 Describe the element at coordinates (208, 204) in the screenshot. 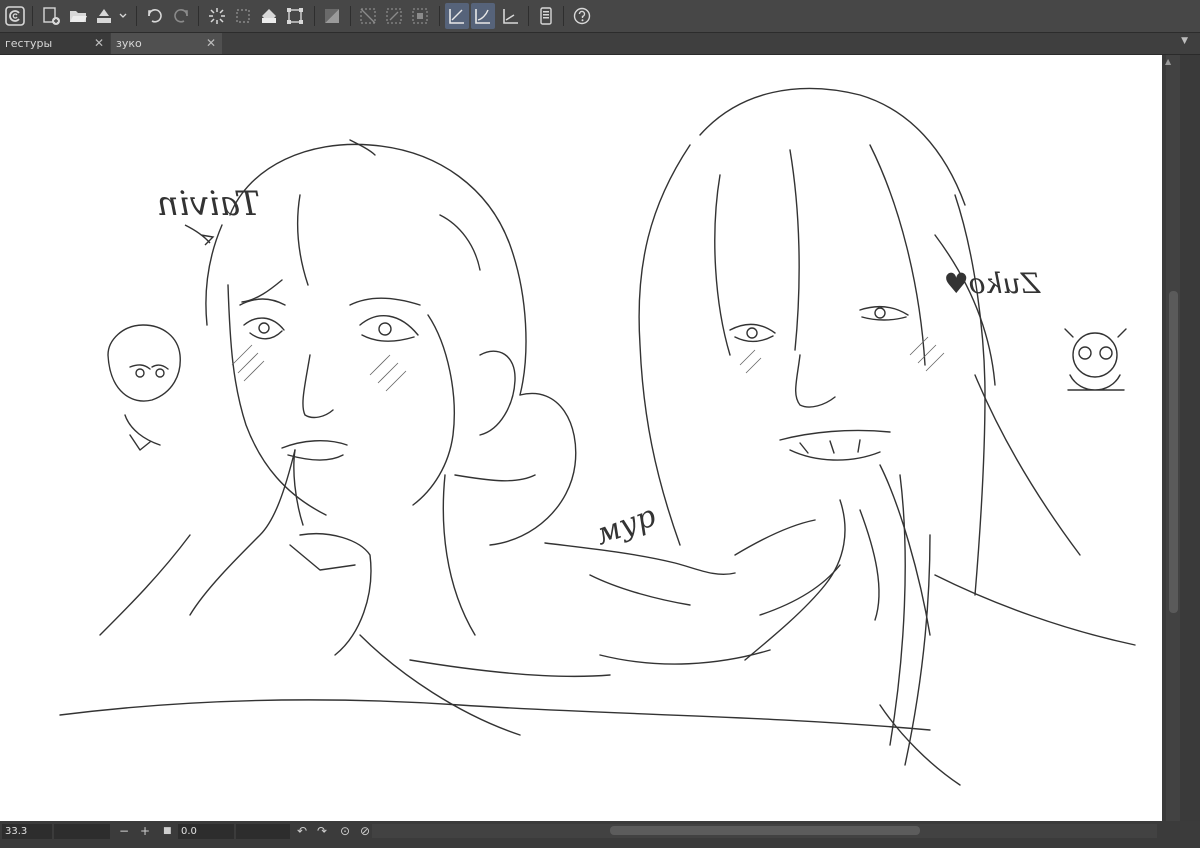

I see `left-name-label: Taivin` at that location.